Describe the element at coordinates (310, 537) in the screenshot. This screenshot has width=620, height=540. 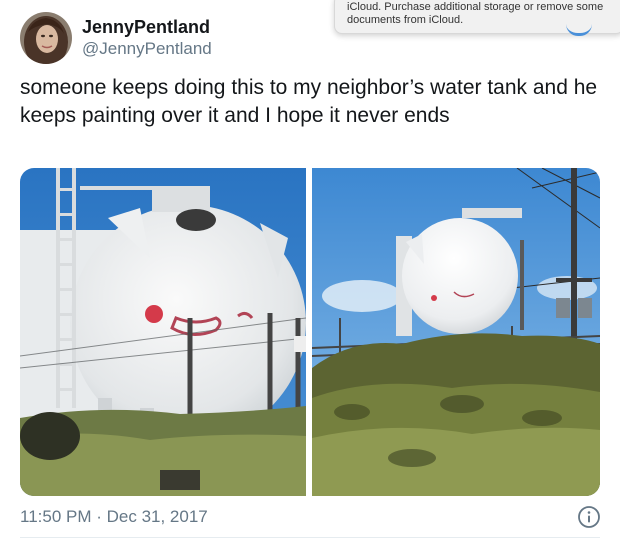
I see `footer-divider` at that location.